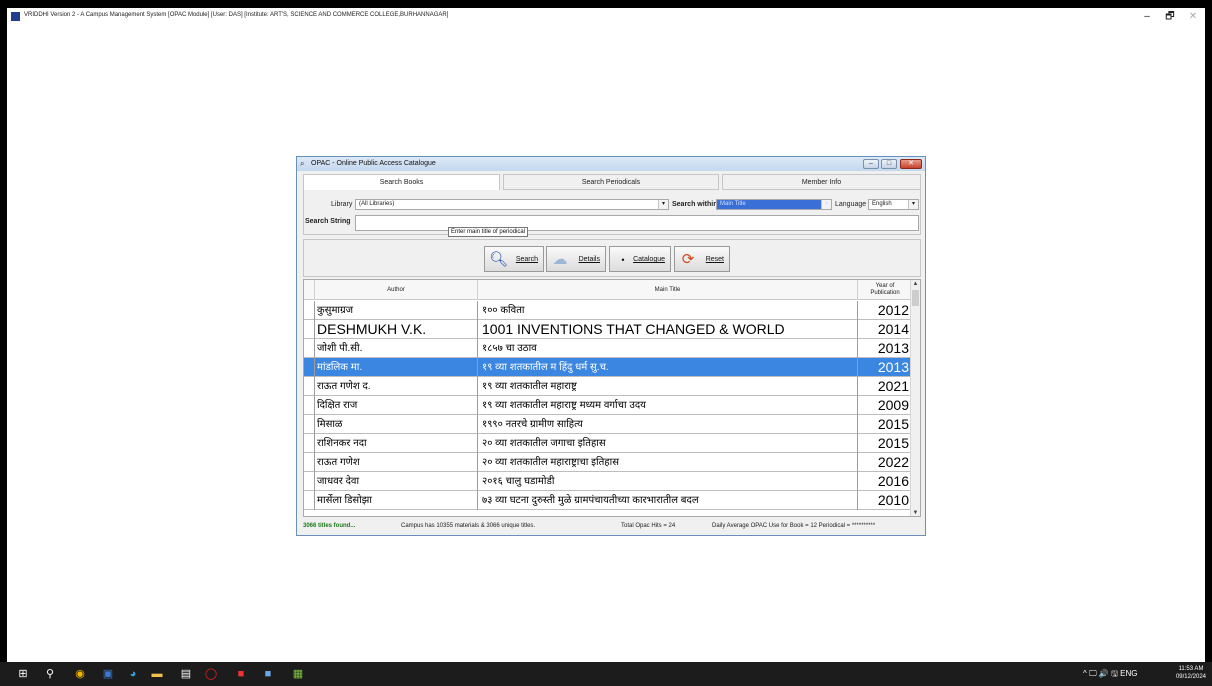 The height and width of the screenshot is (686, 1212). Describe the element at coordinates (821, 182) in the screenshot. I see `tab-member-info: Member Info` at that location.